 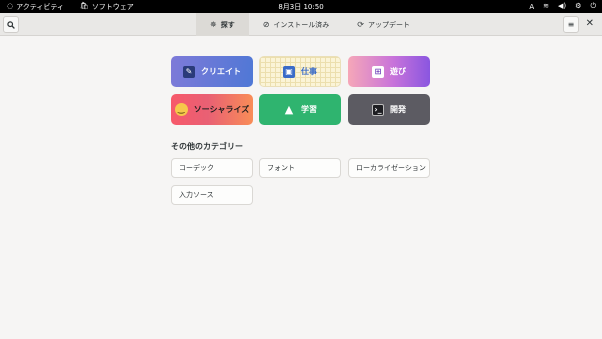 What do you see at coordinates (189, 71) in the screenshot?
I see `create-icon: ✎` at bounding box center [189, 71].